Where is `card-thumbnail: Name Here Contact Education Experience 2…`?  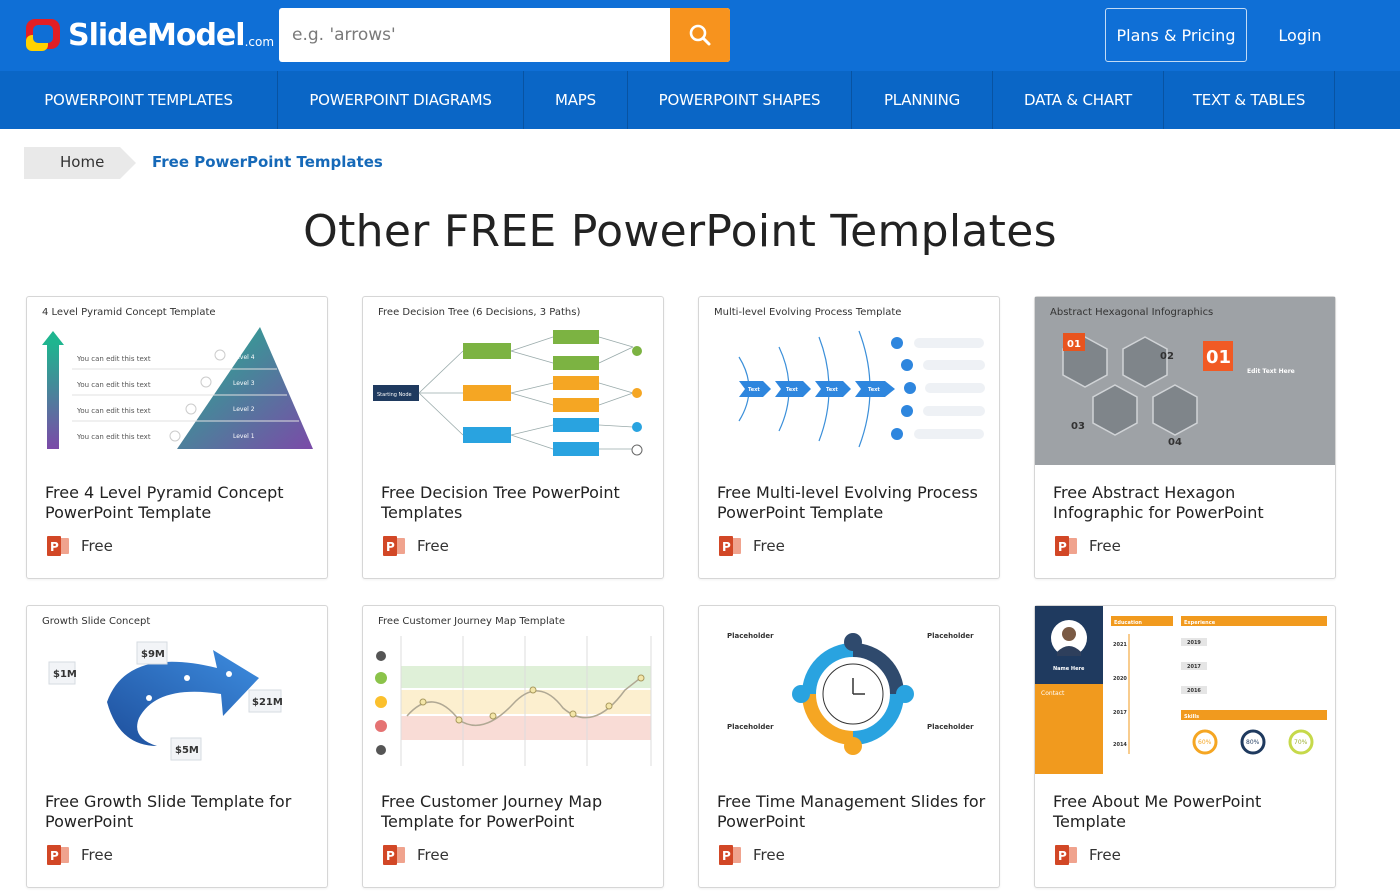
card-thumbnail: Name Here Contact Education Experience 2… is located at coordinates (1185, 690).